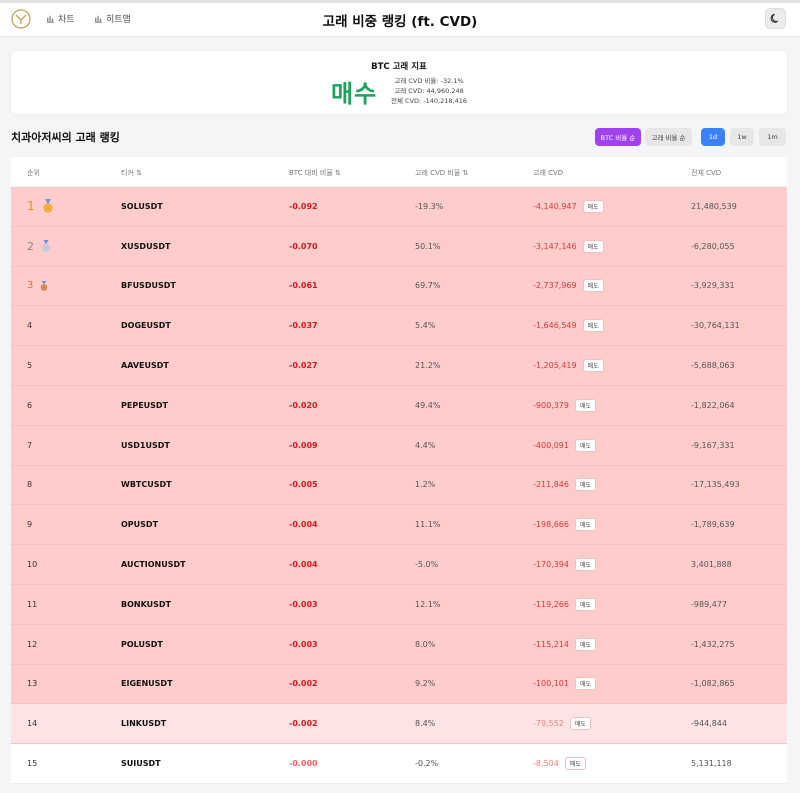 The height and width of the screenshot is (793, 800). Describe the element at coordinates (146, 485) in the screenshot. I see `ticker-cell: WBTCUSDT` at that location.